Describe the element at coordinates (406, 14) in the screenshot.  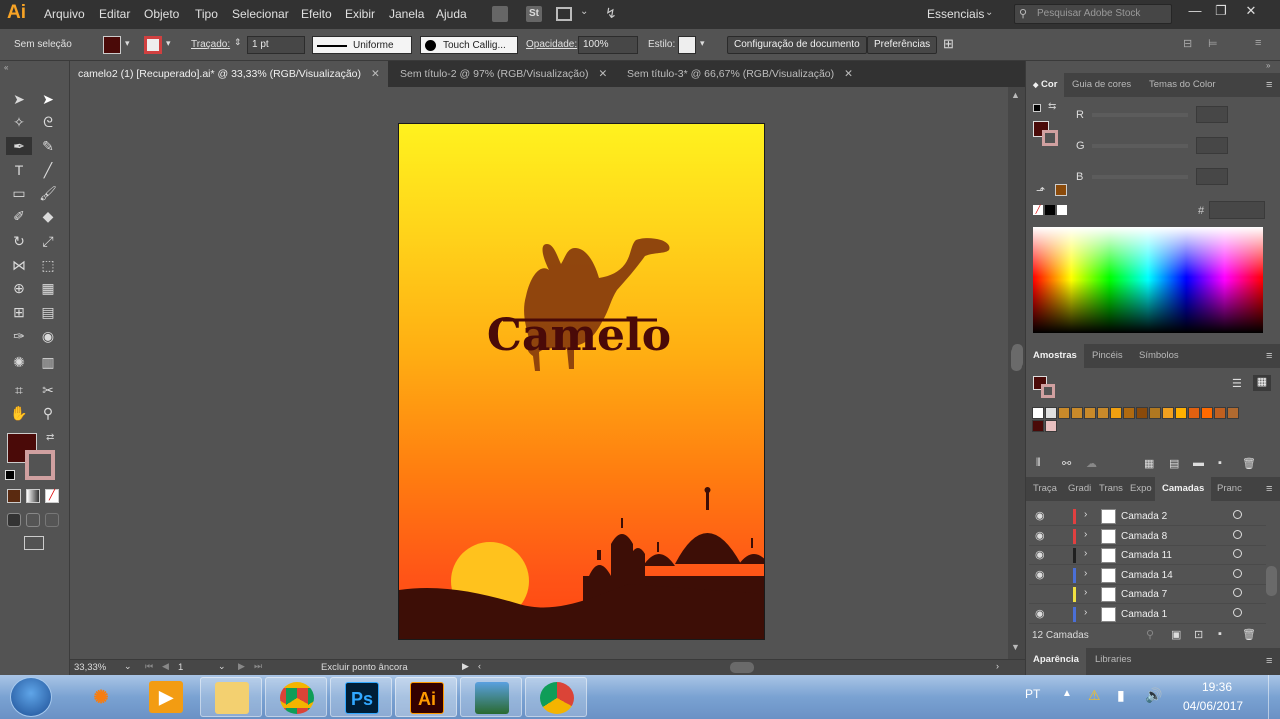
I see `menu-janela: Janela` at that location.